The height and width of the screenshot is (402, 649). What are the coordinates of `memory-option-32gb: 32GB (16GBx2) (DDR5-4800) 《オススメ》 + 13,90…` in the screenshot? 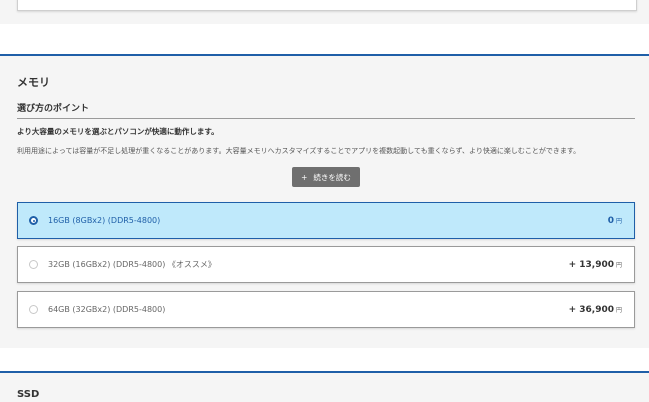 It's located at (326, 264).